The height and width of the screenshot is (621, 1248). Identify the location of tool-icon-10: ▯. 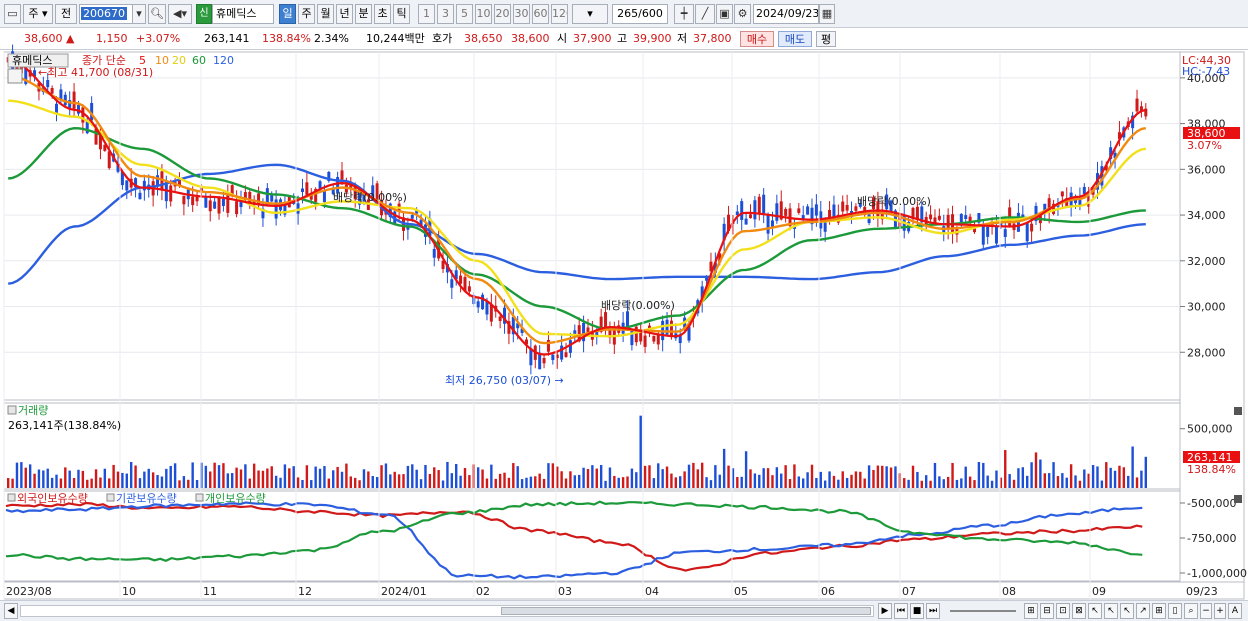
(1175, 611).